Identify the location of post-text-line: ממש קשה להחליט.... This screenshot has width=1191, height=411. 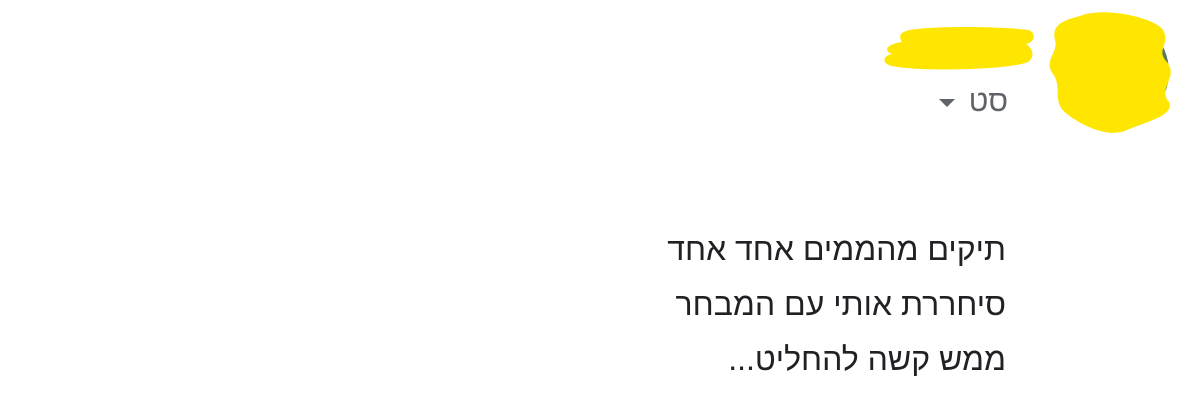
(867, 359).